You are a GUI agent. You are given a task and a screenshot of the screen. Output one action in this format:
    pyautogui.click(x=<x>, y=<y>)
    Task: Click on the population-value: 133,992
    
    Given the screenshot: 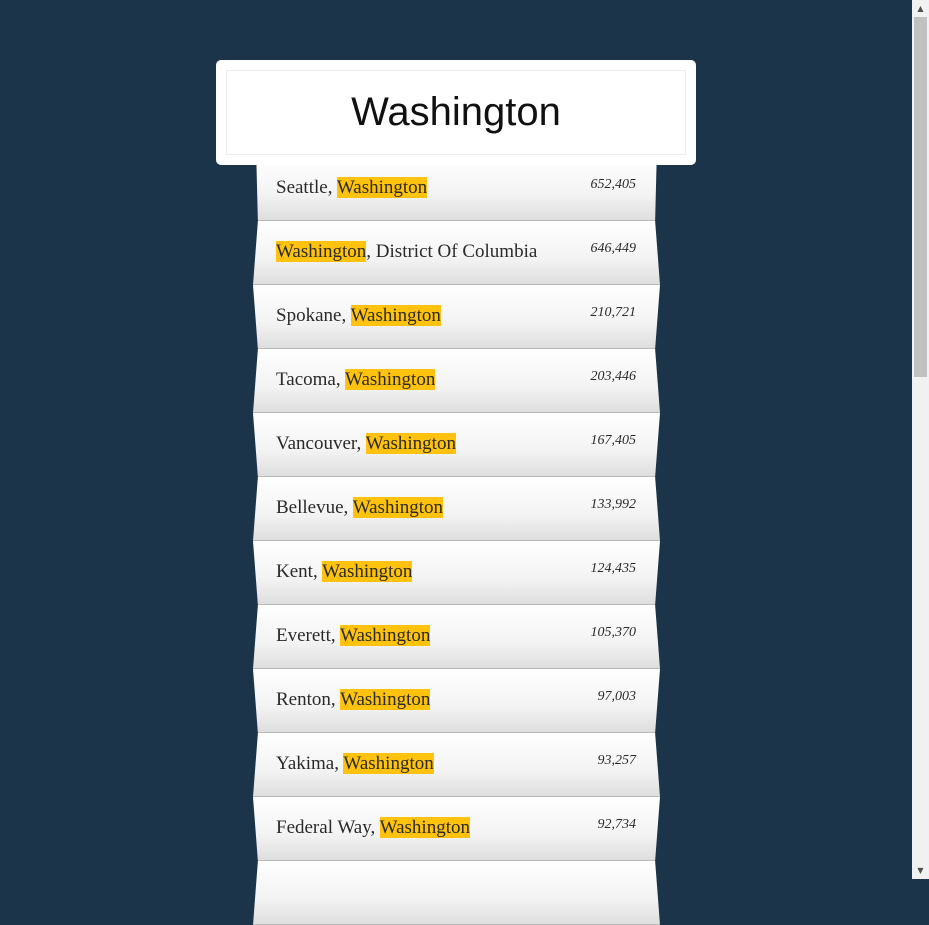 What is the action you would take?
    pyautogui.click(x=613, y=504)
    